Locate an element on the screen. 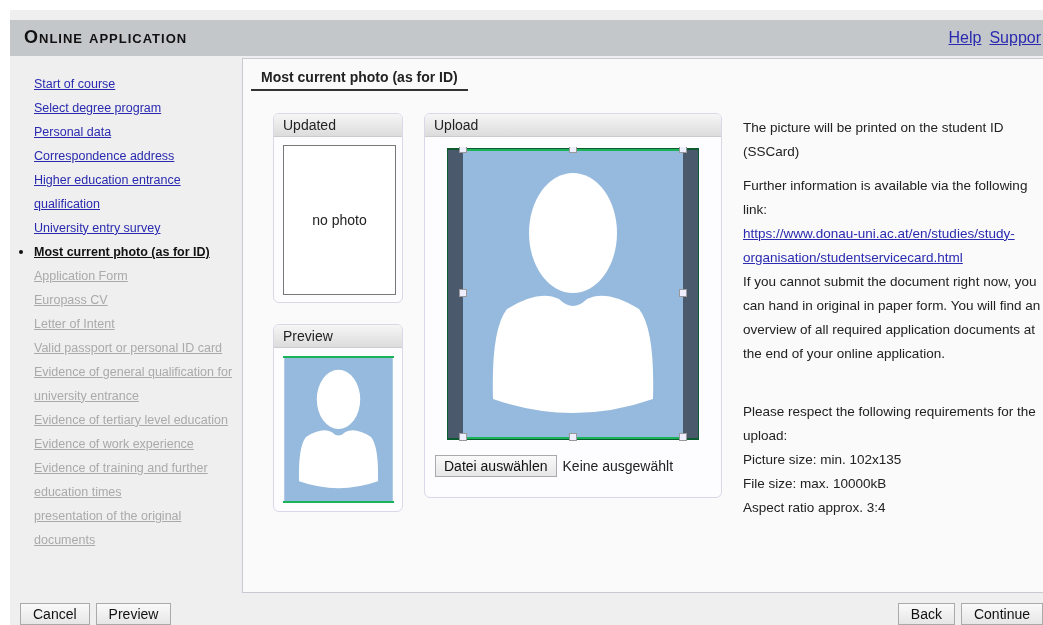 The width and height of the screenshot is (1043, 625). info-link: https://www.donau-uni.ac.at/en/studies/study-organisation/studentservicecard.html is located at coordinates (893, 245).